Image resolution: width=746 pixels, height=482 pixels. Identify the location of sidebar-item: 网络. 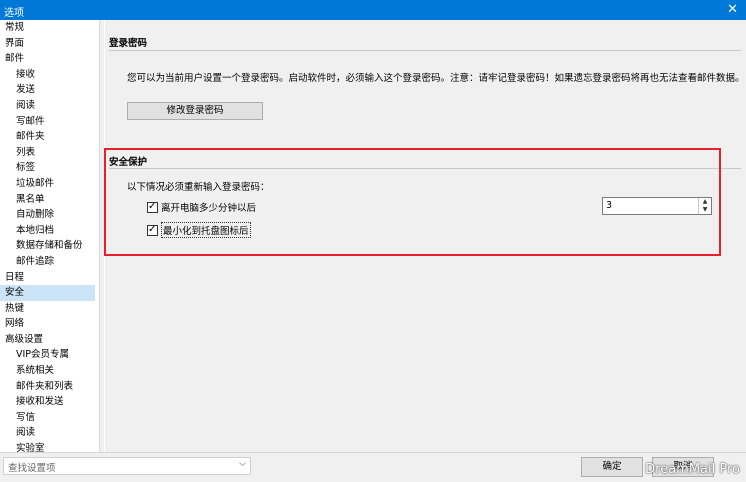
(49, 324).